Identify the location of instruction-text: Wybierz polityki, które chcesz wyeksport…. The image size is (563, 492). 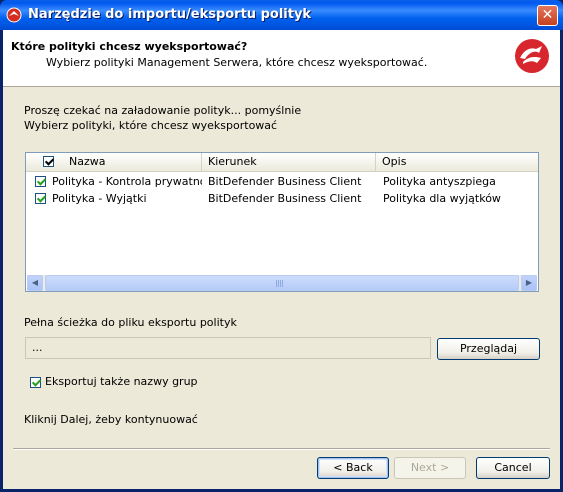
(151, 125).